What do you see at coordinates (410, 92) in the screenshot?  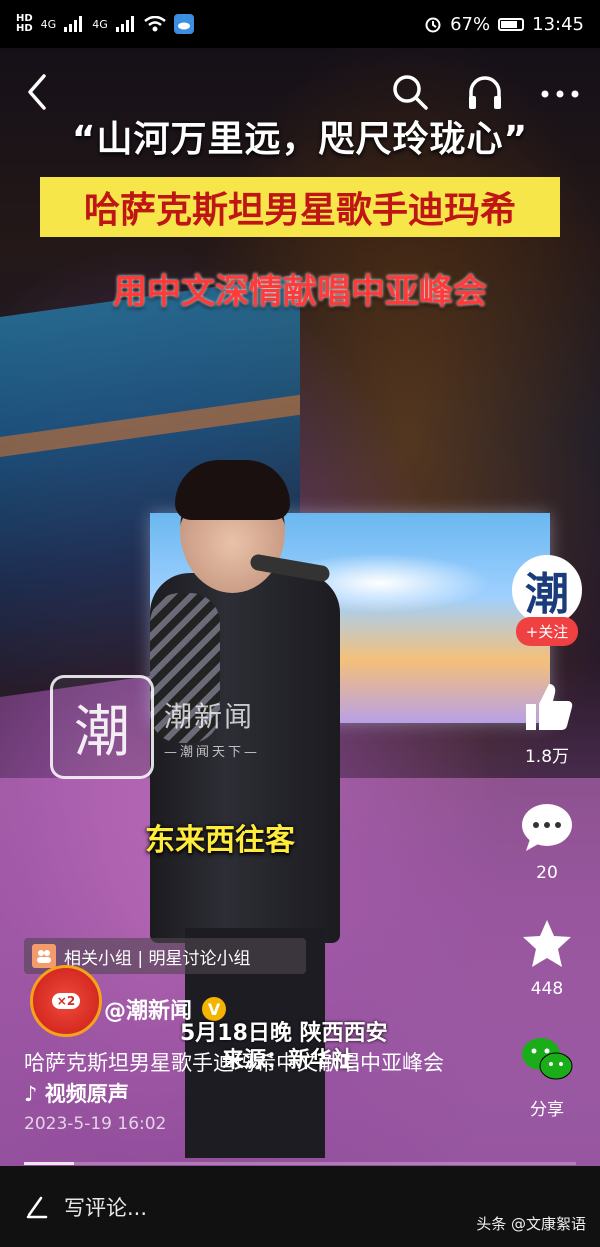 I see `search-icon` at bounding box center [410, 92].